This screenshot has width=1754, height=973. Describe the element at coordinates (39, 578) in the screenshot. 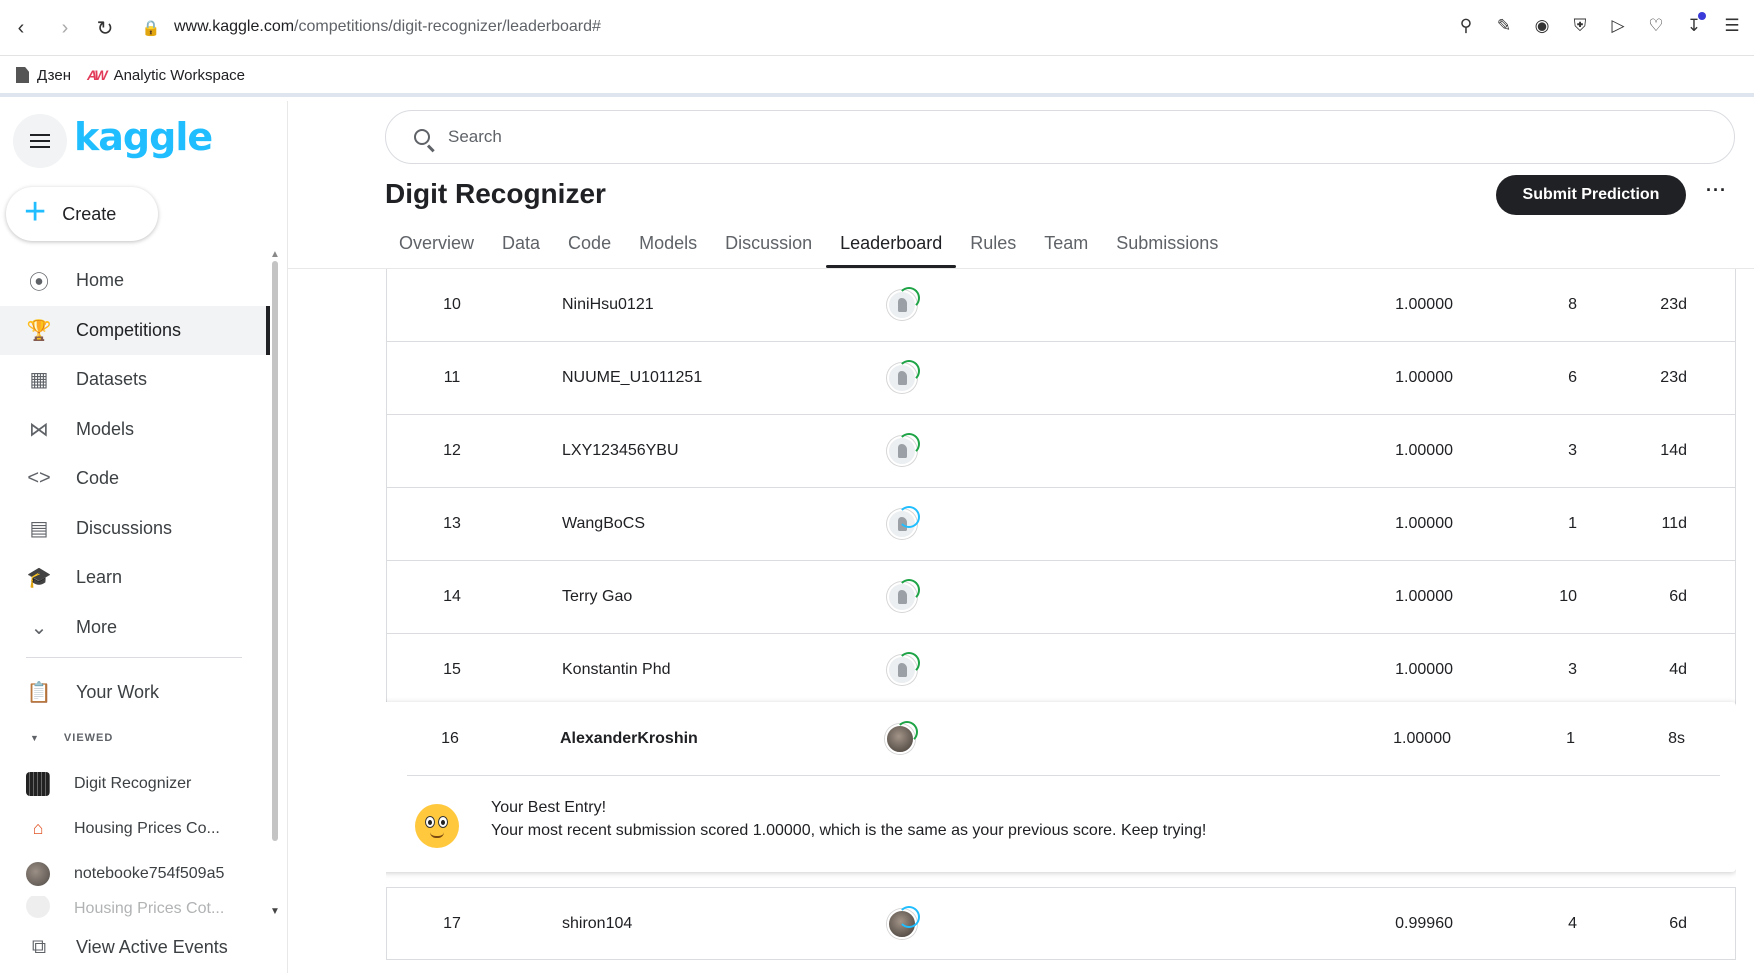

I see `school-icon: 🎓` at that location.